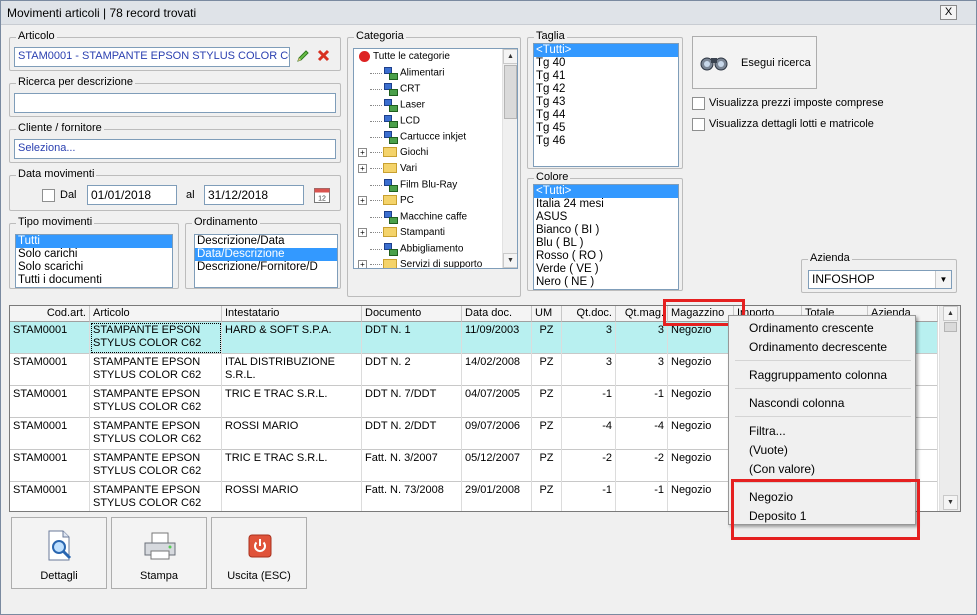  I want to click on table-cell: Fatt. N. 73/2008, so click(412, 496).